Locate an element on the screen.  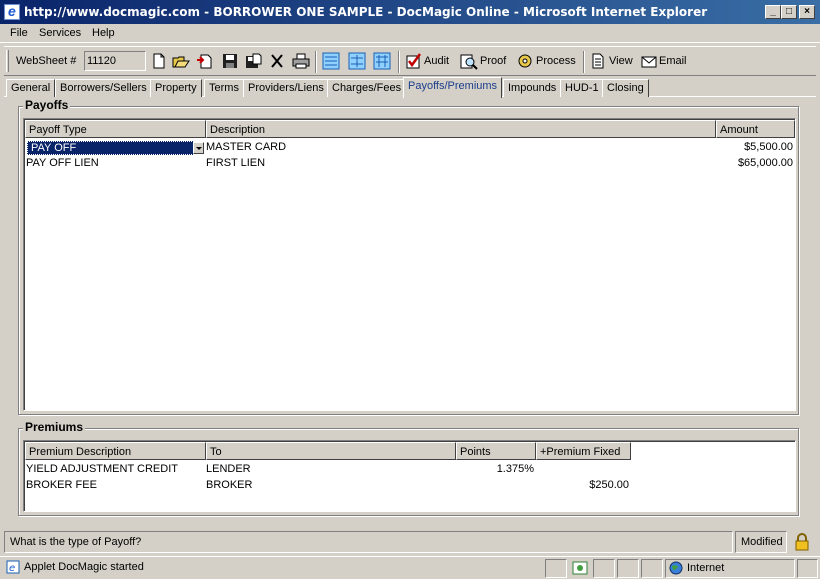
premium-fixed-cell is located at coordinates (582, 469).